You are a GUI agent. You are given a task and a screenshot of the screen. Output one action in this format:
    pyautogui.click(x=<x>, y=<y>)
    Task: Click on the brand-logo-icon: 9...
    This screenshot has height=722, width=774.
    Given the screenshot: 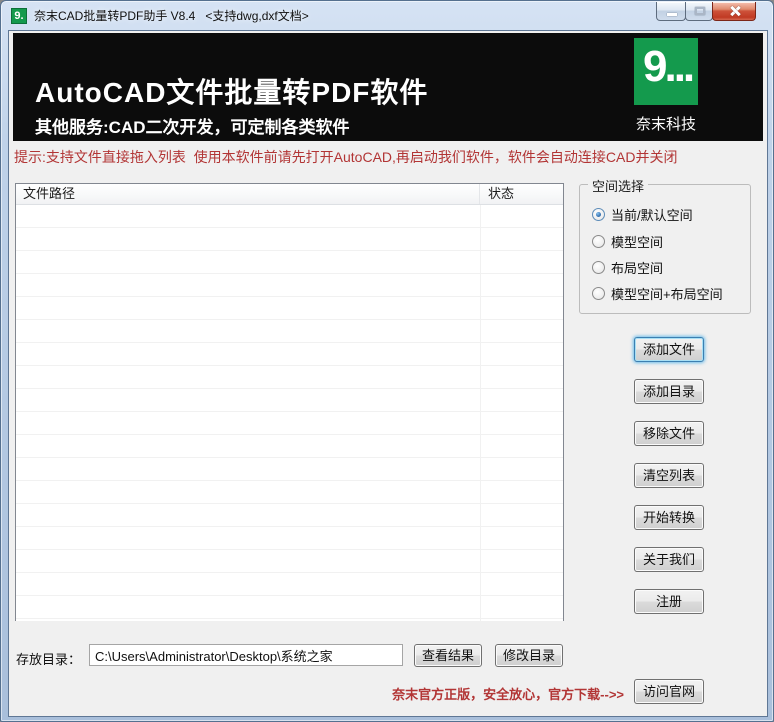 What is the action you would take?
    pyautogui.click(x=666, y=71)
    